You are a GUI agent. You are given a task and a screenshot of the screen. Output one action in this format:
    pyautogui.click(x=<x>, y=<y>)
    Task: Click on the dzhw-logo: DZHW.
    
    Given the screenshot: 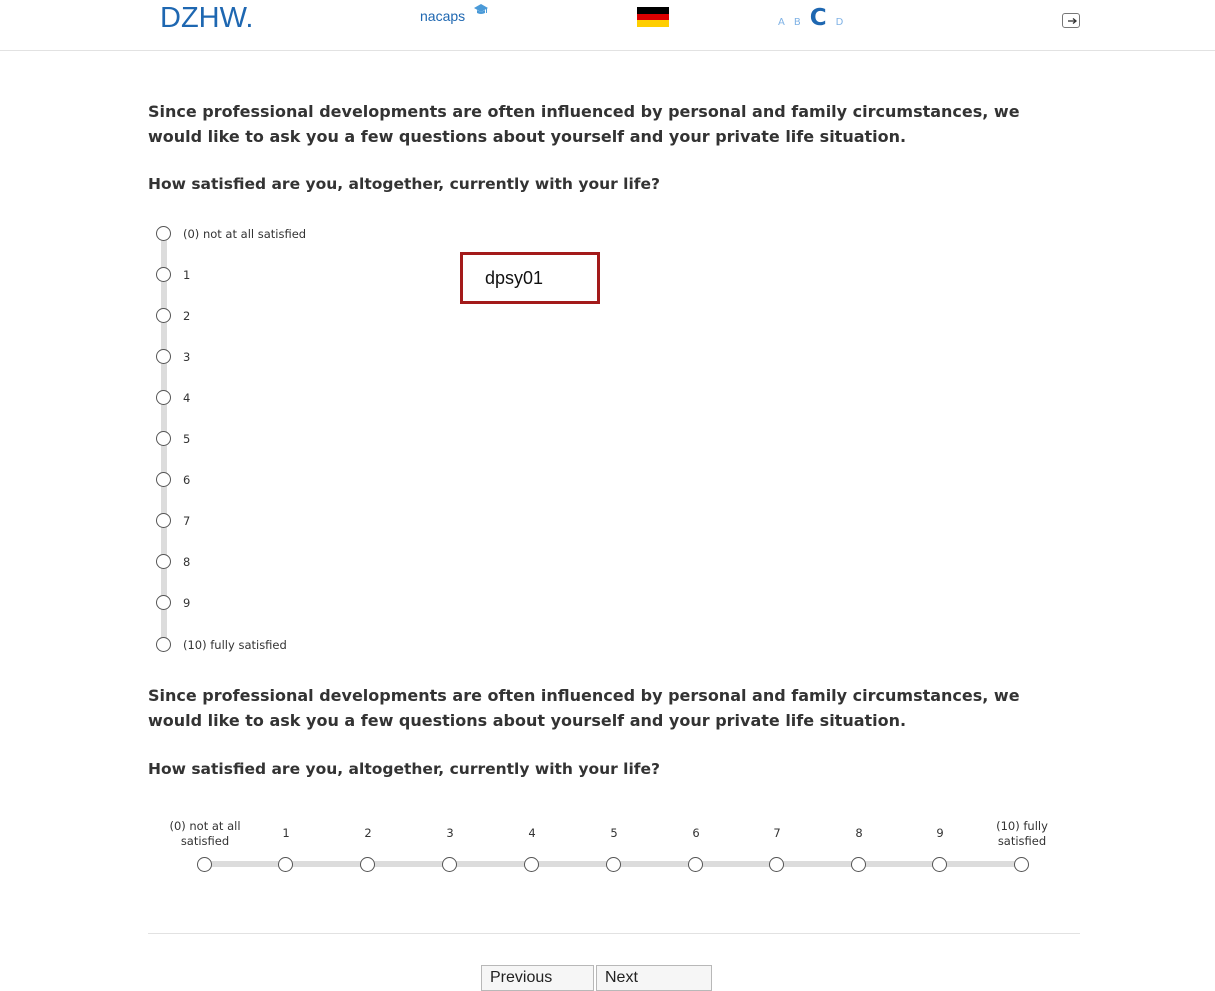 What is the action you would take?
    pyautogui.click(x=206, y=18)
    